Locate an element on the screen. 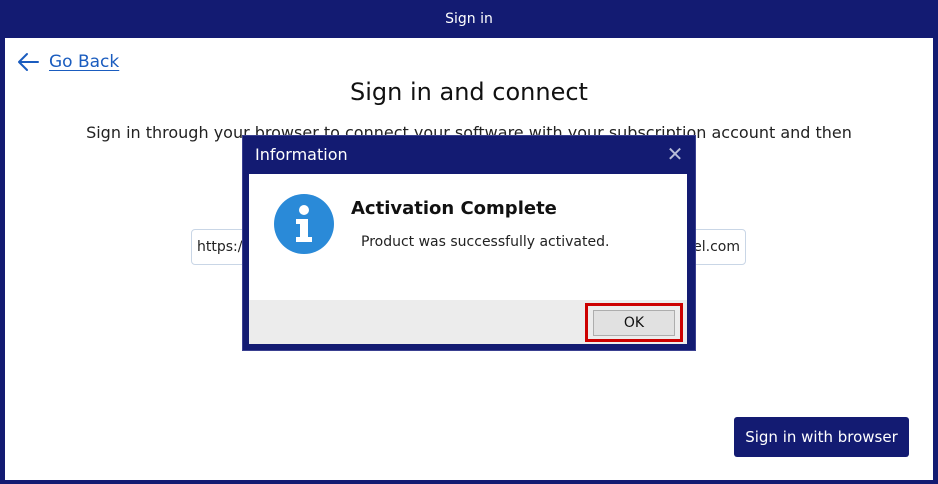 This screenshot has height=484, width=938. window-title: Sign in is located at coordinates (469, 19).